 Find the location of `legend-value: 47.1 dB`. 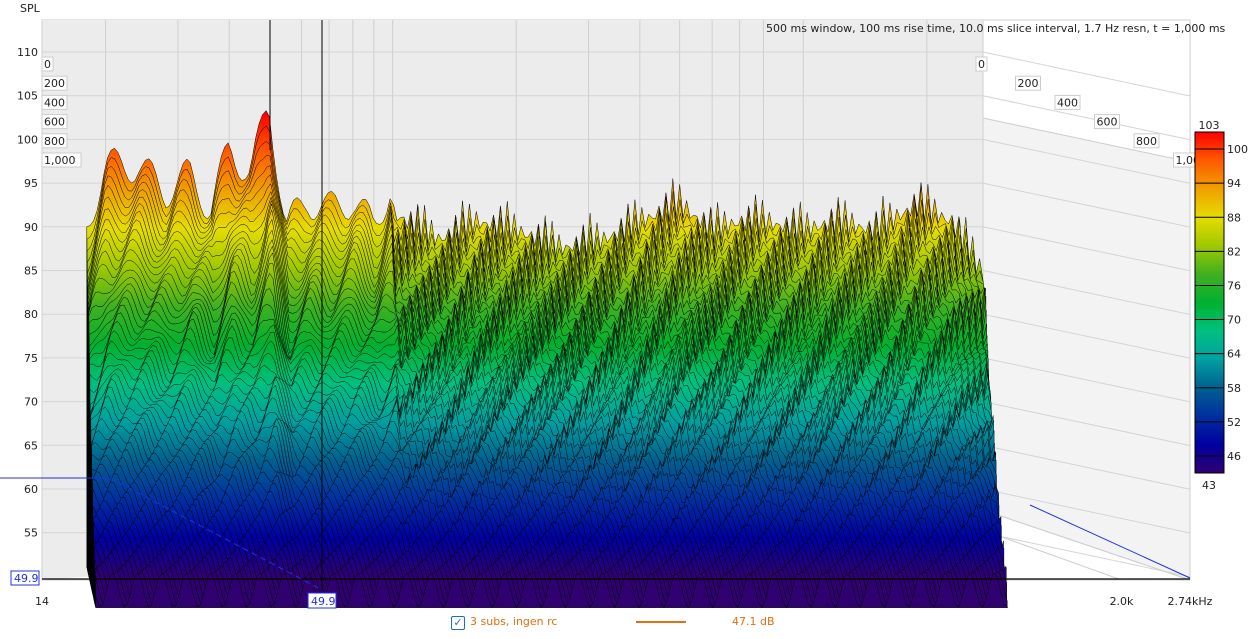

legend-value: 47.1 dB is located at coordinates (753, 621).